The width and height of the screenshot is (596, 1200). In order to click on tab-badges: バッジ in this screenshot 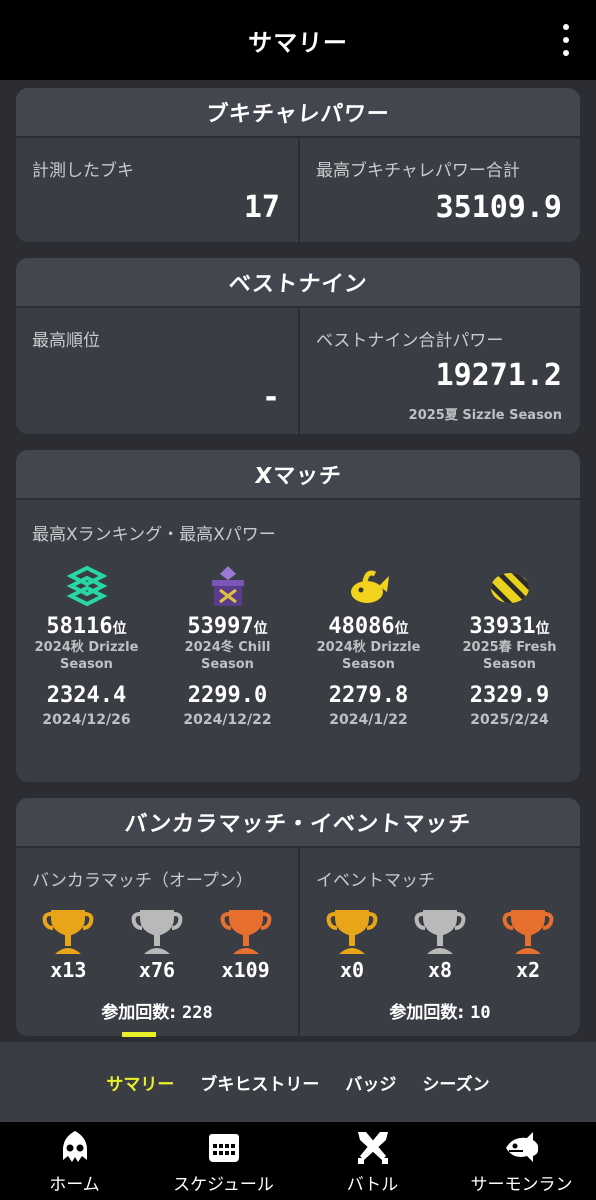, I will do `click(370, 1082)`.